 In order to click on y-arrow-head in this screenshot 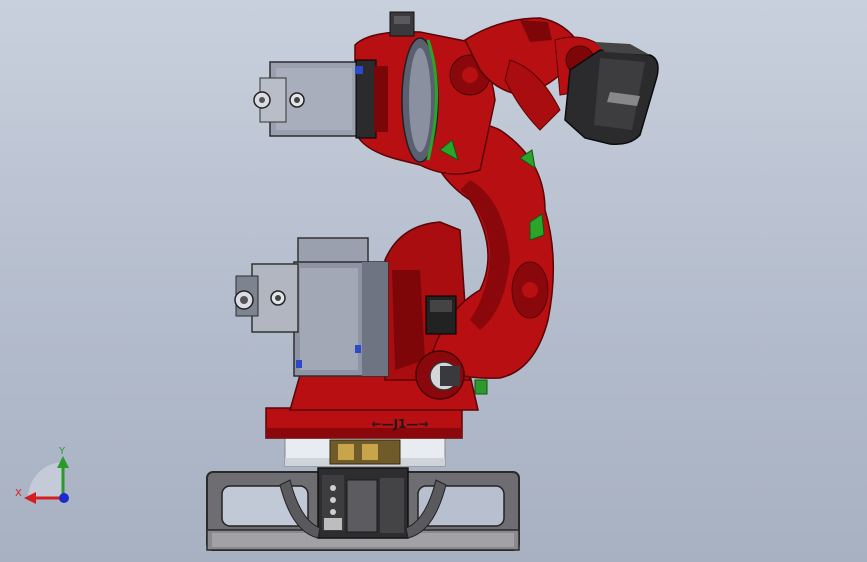, I will do `click(63, 462)`.